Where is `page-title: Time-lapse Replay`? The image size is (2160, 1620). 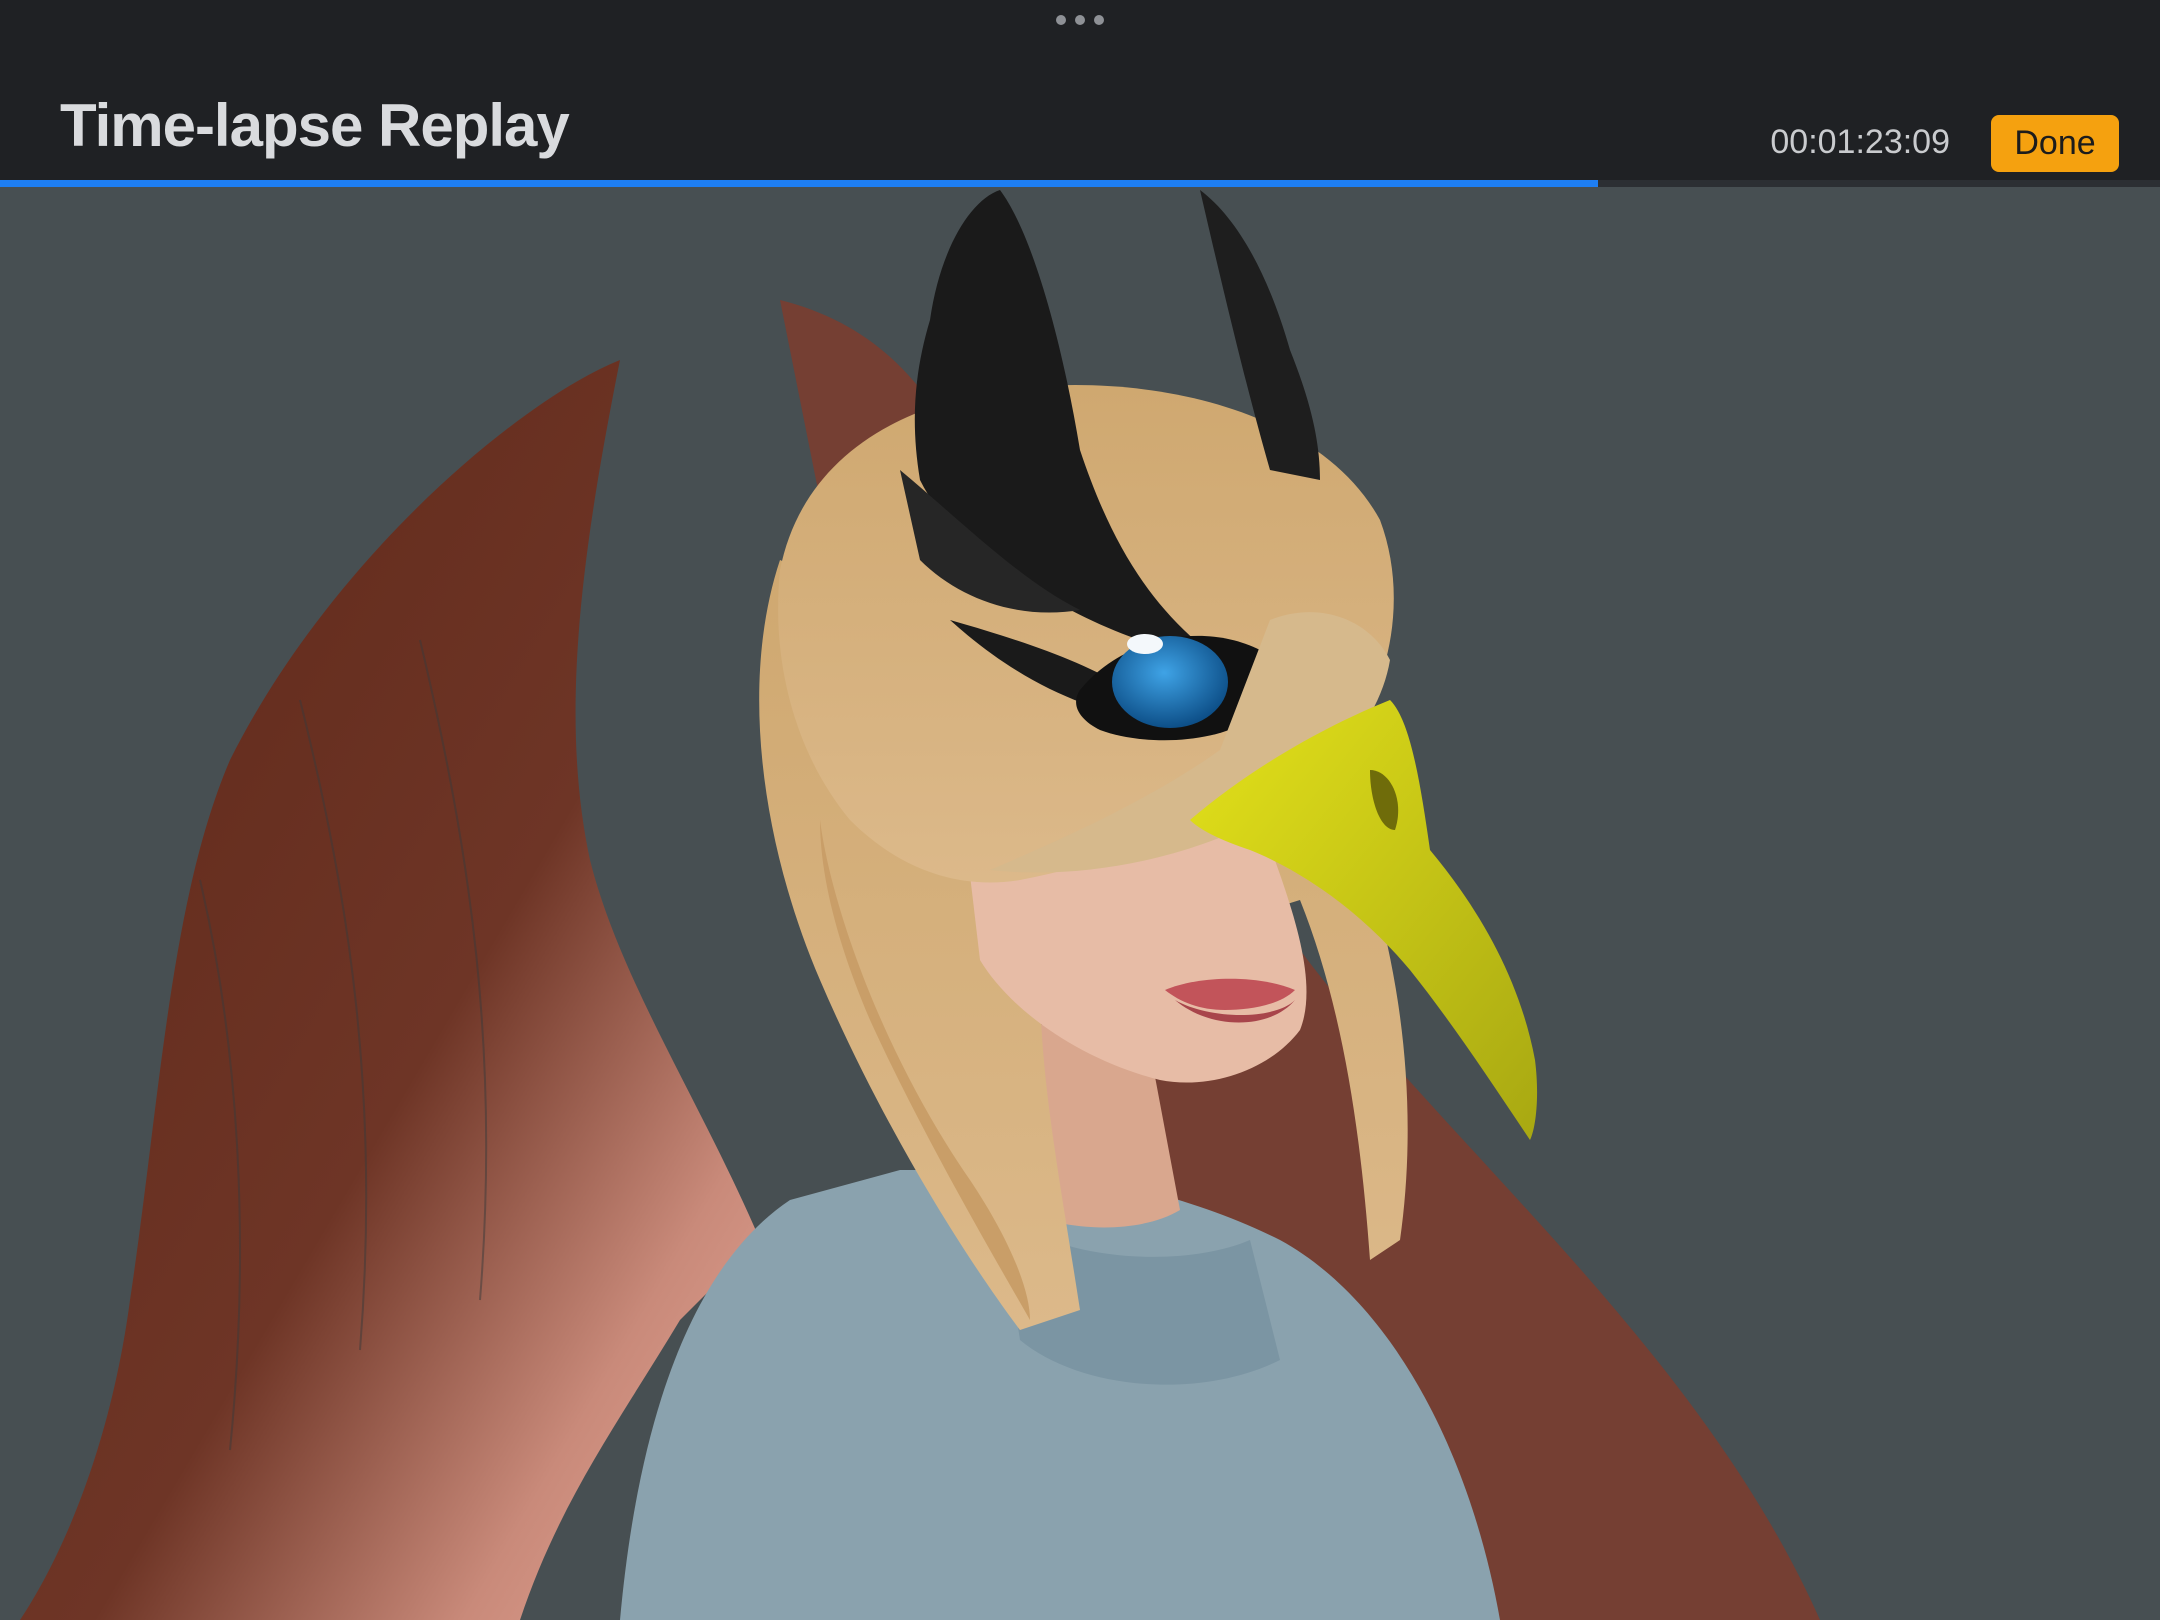 page-title: Time-lapse Replay is located at coordinates (315, 125).